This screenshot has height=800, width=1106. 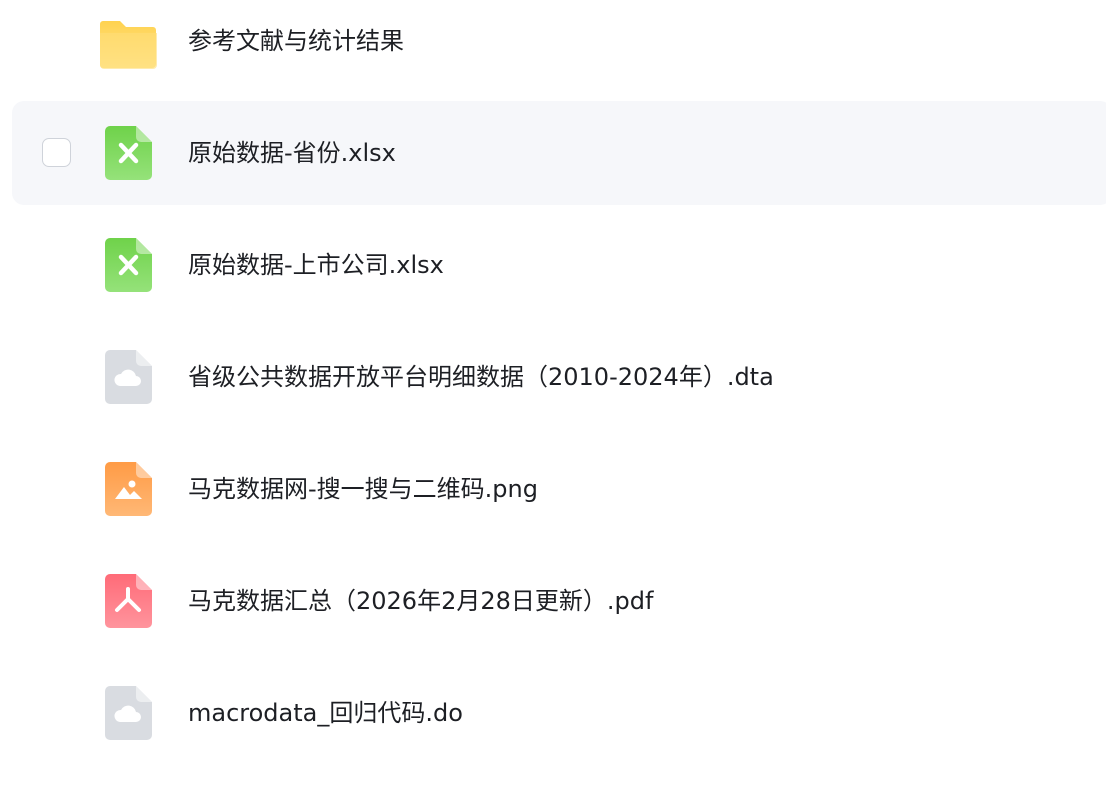 What do you see at coordinates (559, 713) in the screenshot?
I see `file-row-do-code: macrodata_回归代码.do` at bounding box center [559, 713].